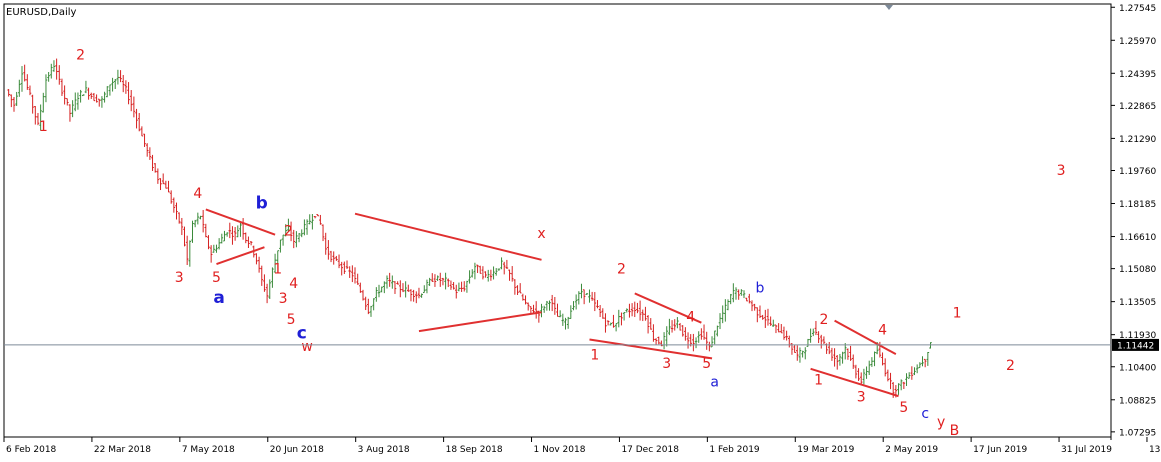 The width and height of the screenshot is (1161, 462). I want to click on x-tick-label: 19 Mar 2019, so click(825, 450).